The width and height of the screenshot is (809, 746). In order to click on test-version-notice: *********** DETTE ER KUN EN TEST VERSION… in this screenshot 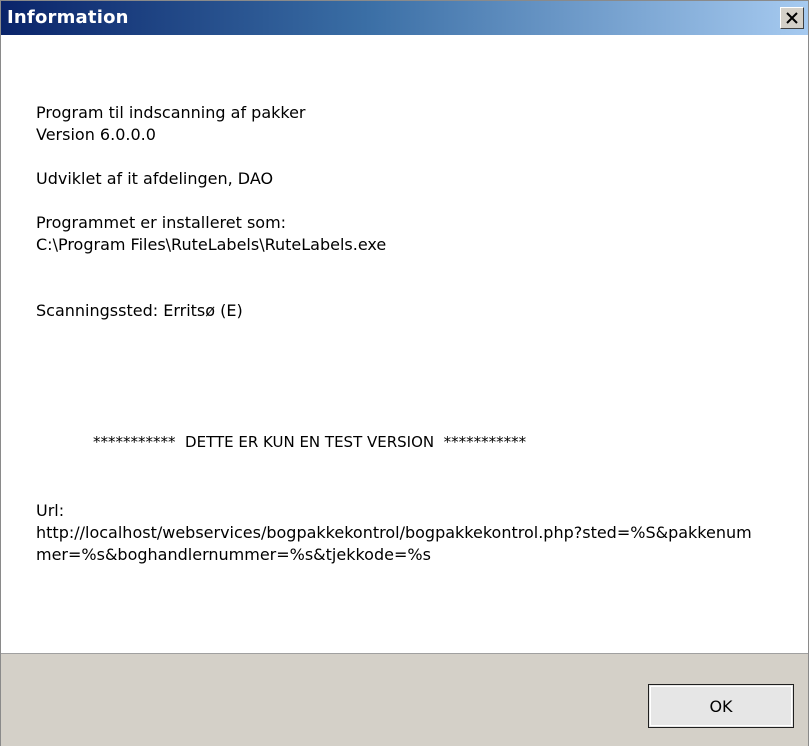, I will do `click(310, 442)`.